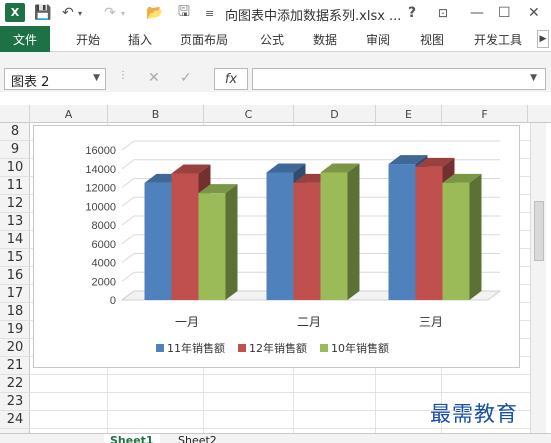 Image resolution: width=551 pixels, height=443 pixels. What do you see at coordinates (113, 301) in the screenshot?
I see `y-tick-label: 0` at bounding box center [113, 301].